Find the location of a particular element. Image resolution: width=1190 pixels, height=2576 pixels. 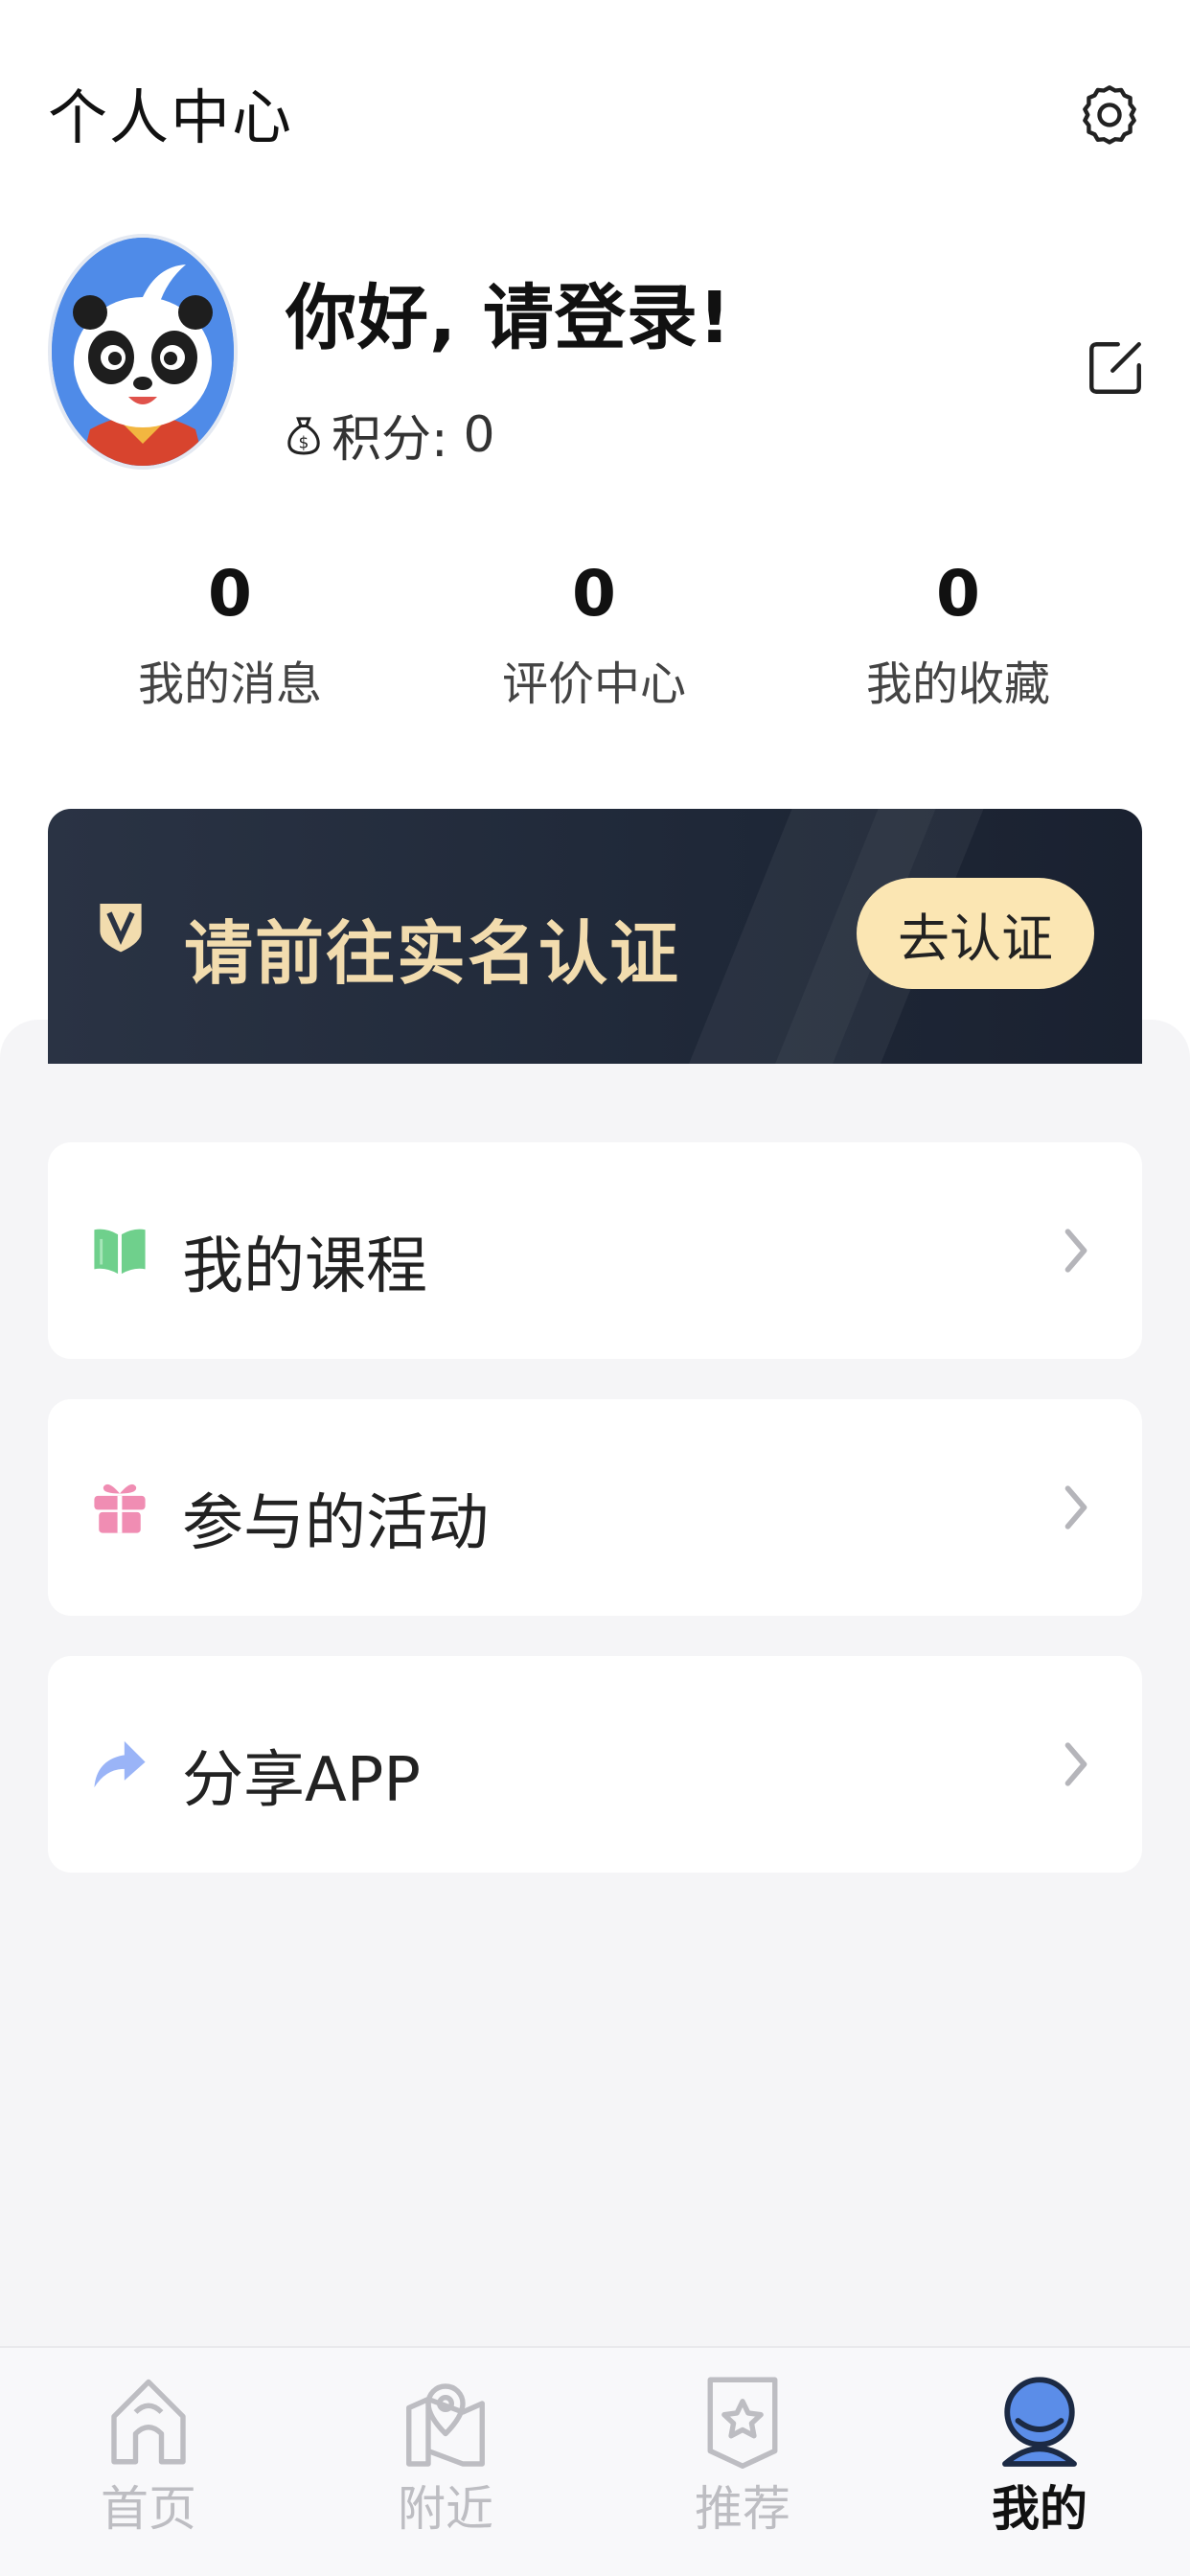

settings-button is located at coordinates (1109, 114).